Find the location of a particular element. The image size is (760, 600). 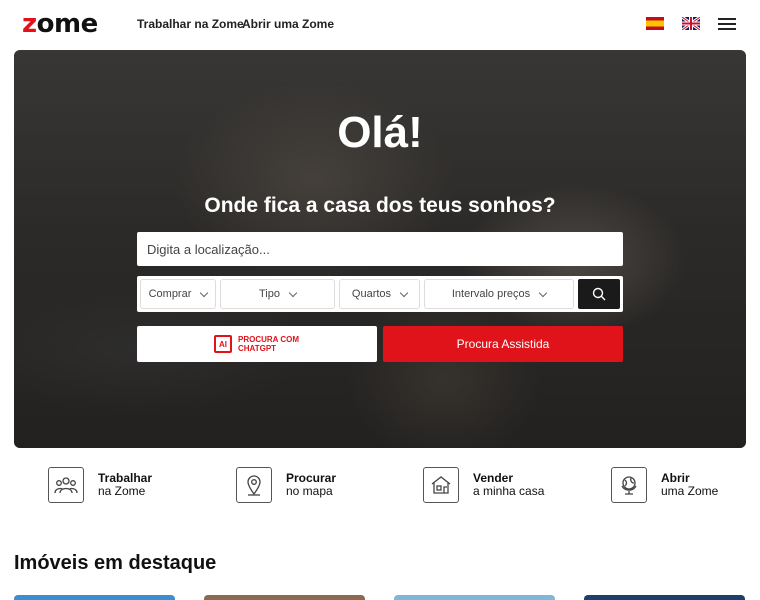

filter-tipo-dropdown: Tipo is located at coordinates (277, 294).